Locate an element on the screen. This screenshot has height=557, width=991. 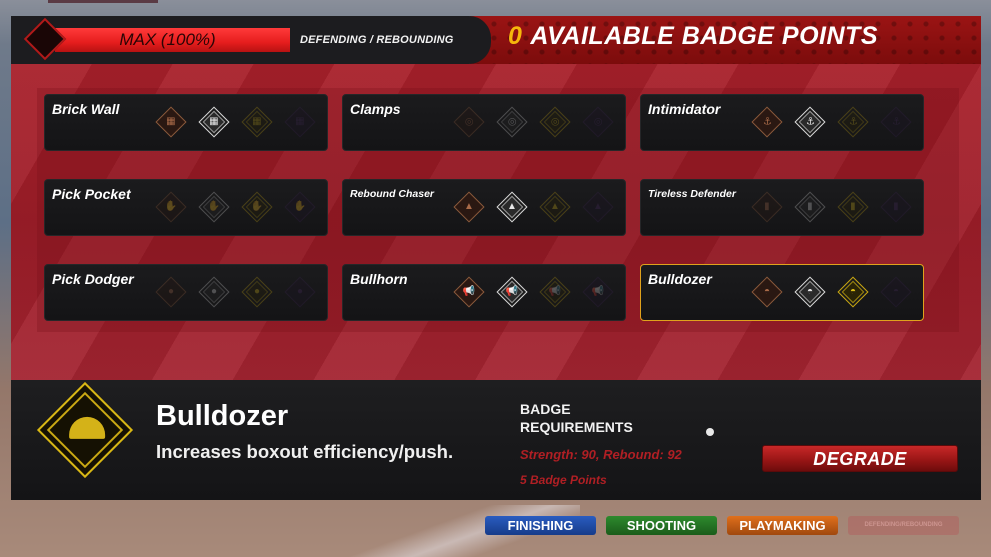
purple-tier-brick-wall-icon: ▦ is located at coordinates (300, 122).